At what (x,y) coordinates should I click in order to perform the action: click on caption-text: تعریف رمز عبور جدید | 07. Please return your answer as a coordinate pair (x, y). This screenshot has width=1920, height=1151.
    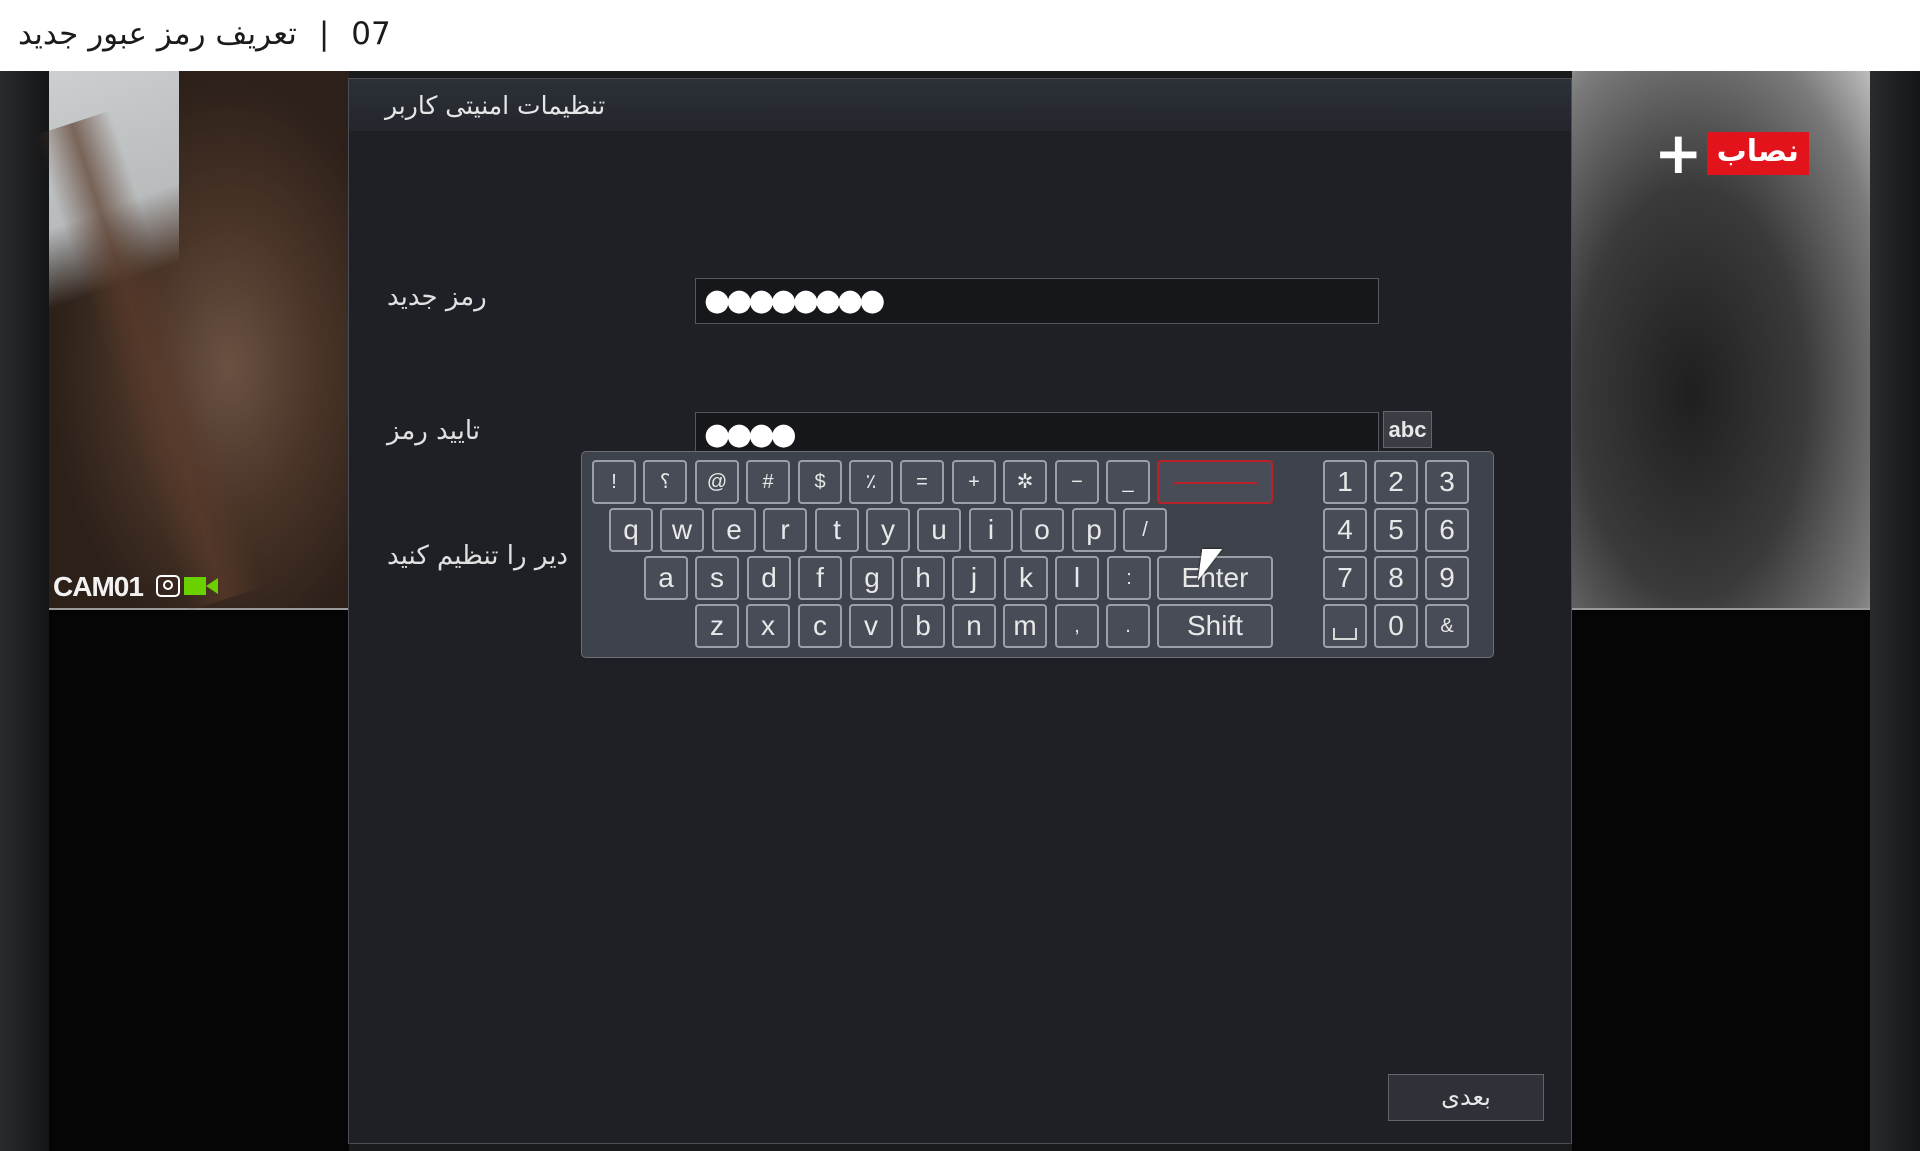
    Looking at the image, I should click on (204, 34).